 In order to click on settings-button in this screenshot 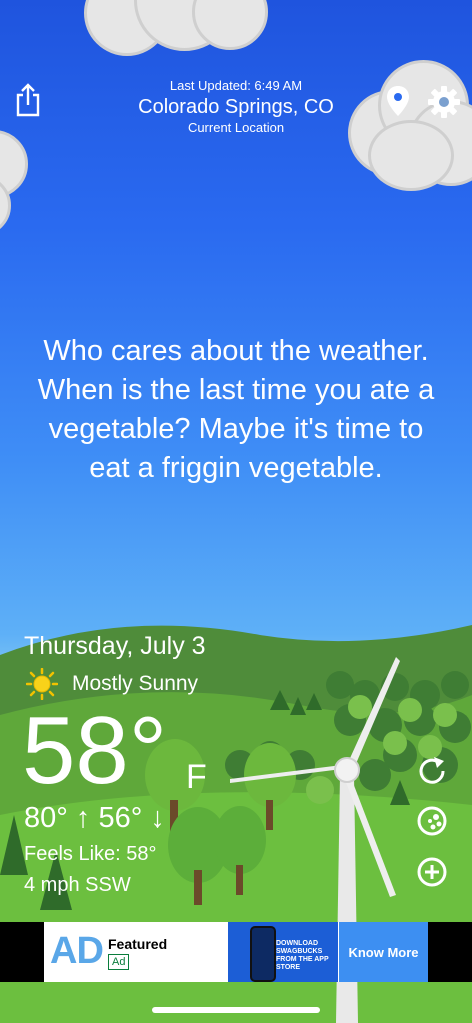, I will do `click(444, 102)`.